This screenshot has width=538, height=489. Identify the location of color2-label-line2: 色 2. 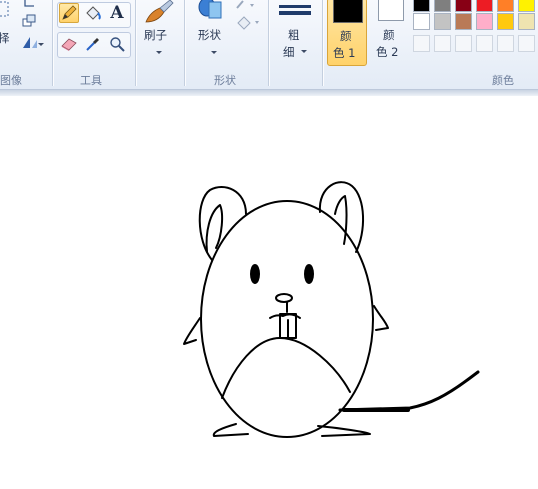
(387, 52).